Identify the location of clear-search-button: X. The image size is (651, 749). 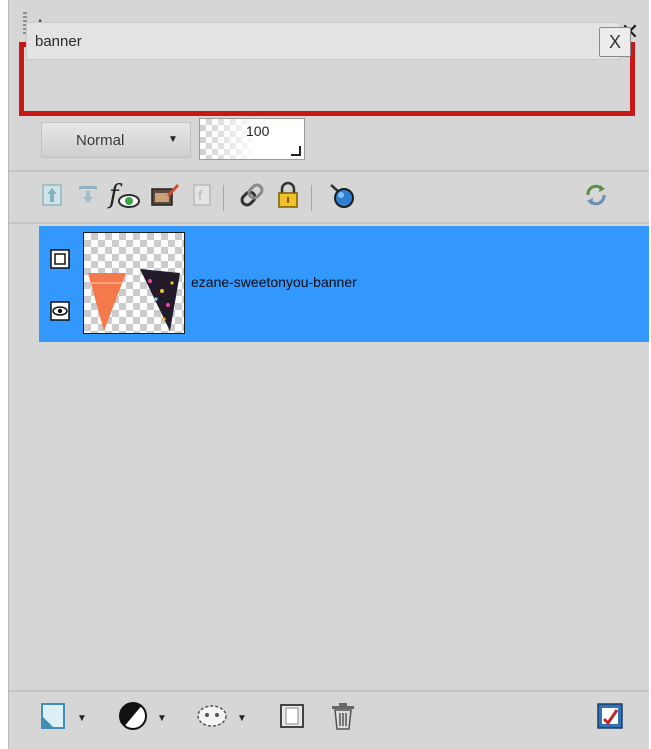
(615, 42).